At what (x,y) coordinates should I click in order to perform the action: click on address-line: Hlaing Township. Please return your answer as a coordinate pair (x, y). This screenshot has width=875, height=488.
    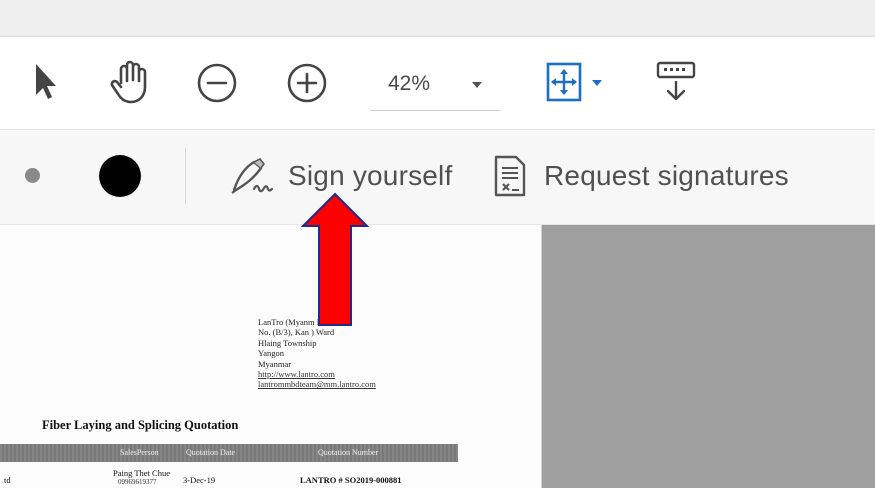
    Looking at the image, I should click on (287, 342).